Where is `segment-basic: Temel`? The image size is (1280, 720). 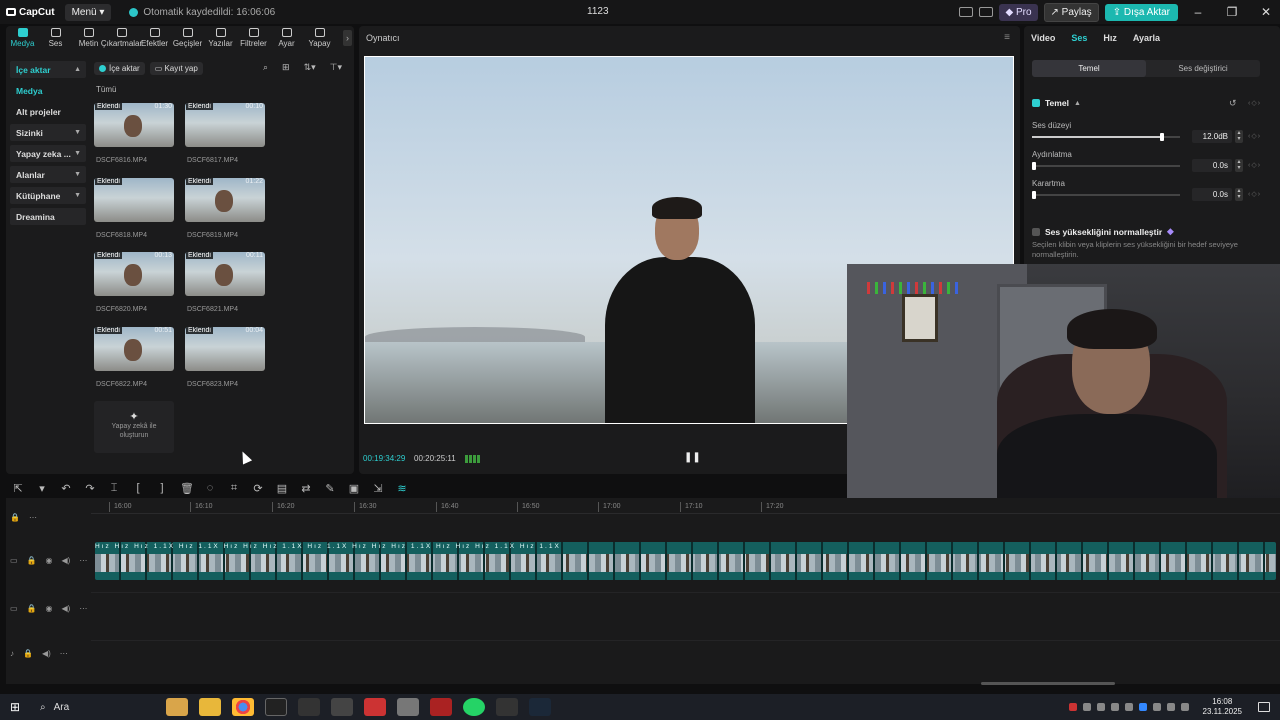 segment-basic: Temel is located at coordinates (1089, 68).